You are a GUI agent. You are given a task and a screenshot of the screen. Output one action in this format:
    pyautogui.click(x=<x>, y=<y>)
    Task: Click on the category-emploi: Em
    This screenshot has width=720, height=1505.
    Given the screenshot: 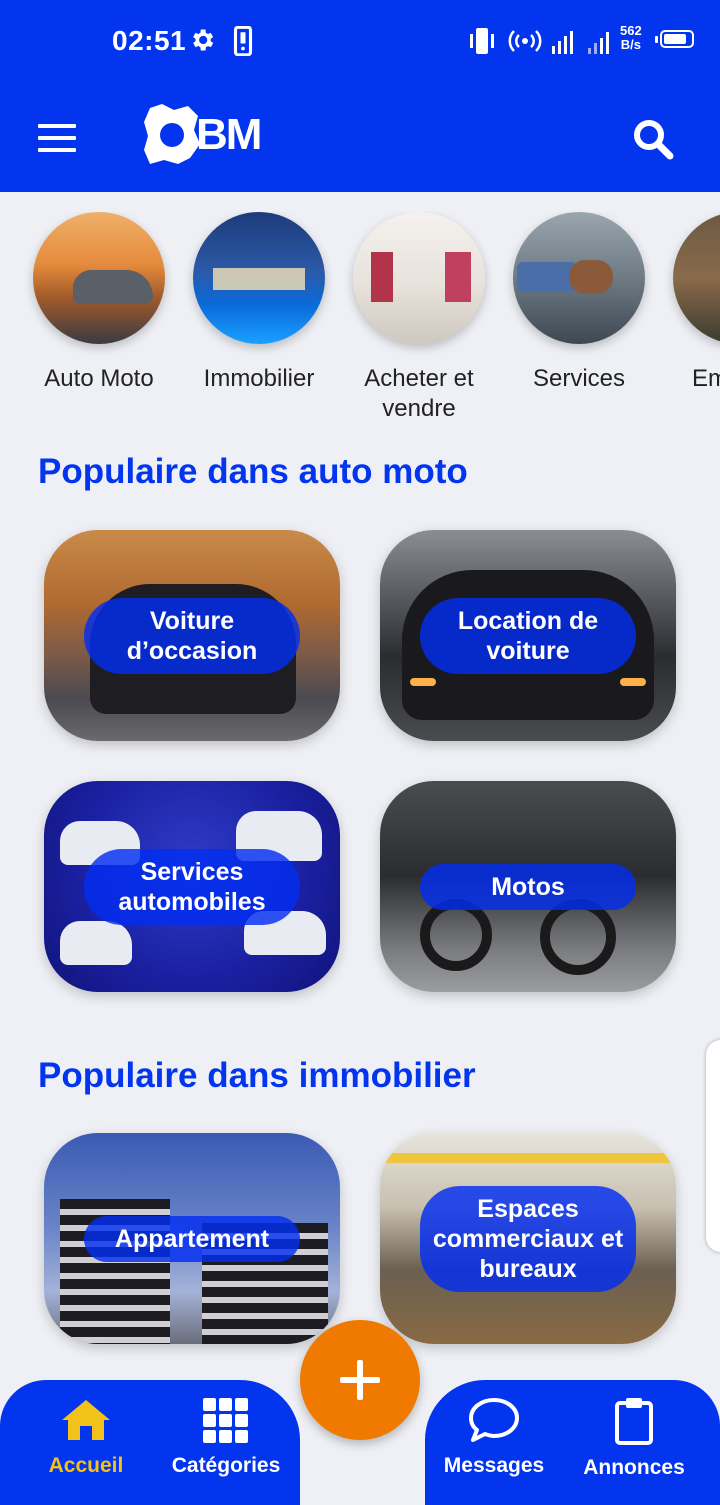 What is the action you would take?
    pyautogui.click(x=692, y=303)
    